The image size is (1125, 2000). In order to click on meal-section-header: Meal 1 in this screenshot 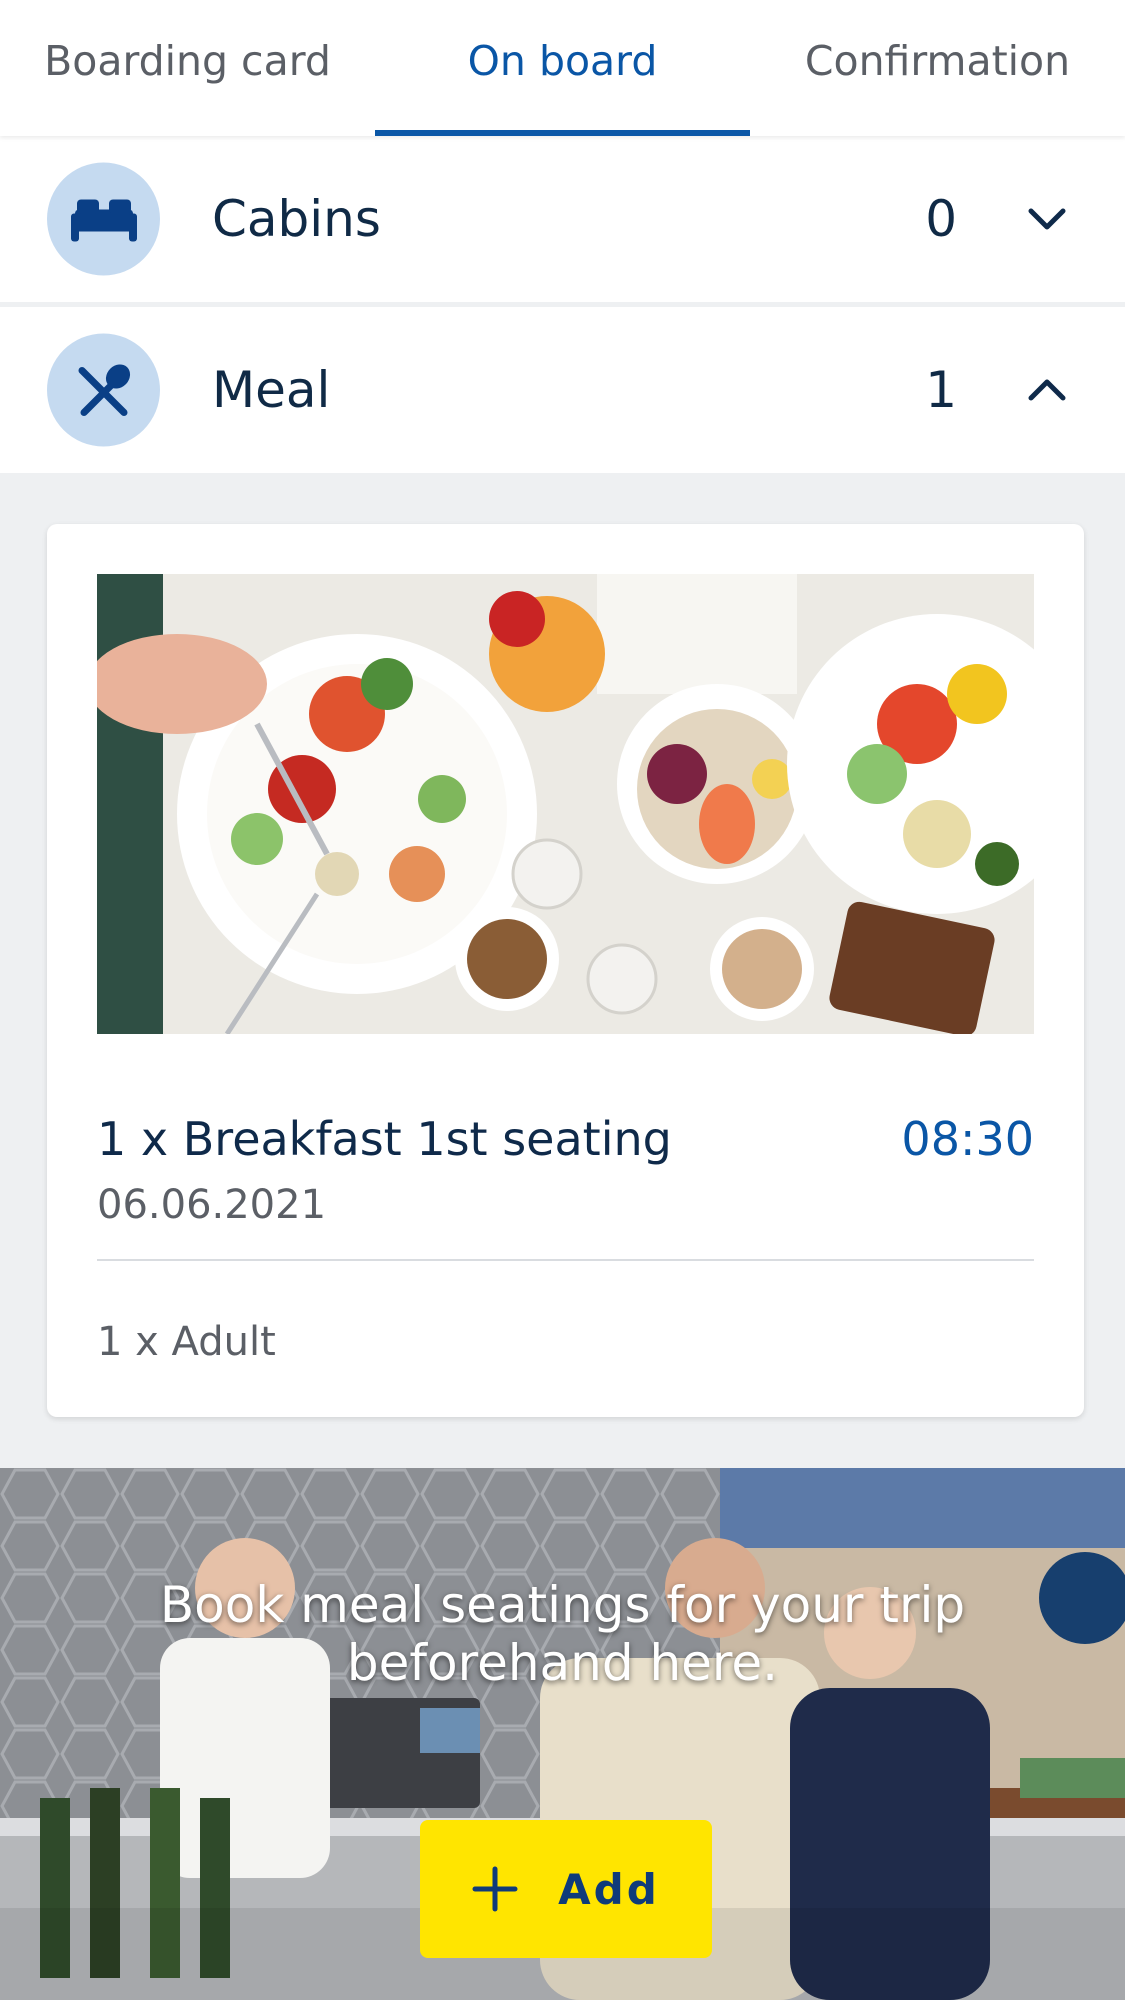, I will do `click(562, 390)`.